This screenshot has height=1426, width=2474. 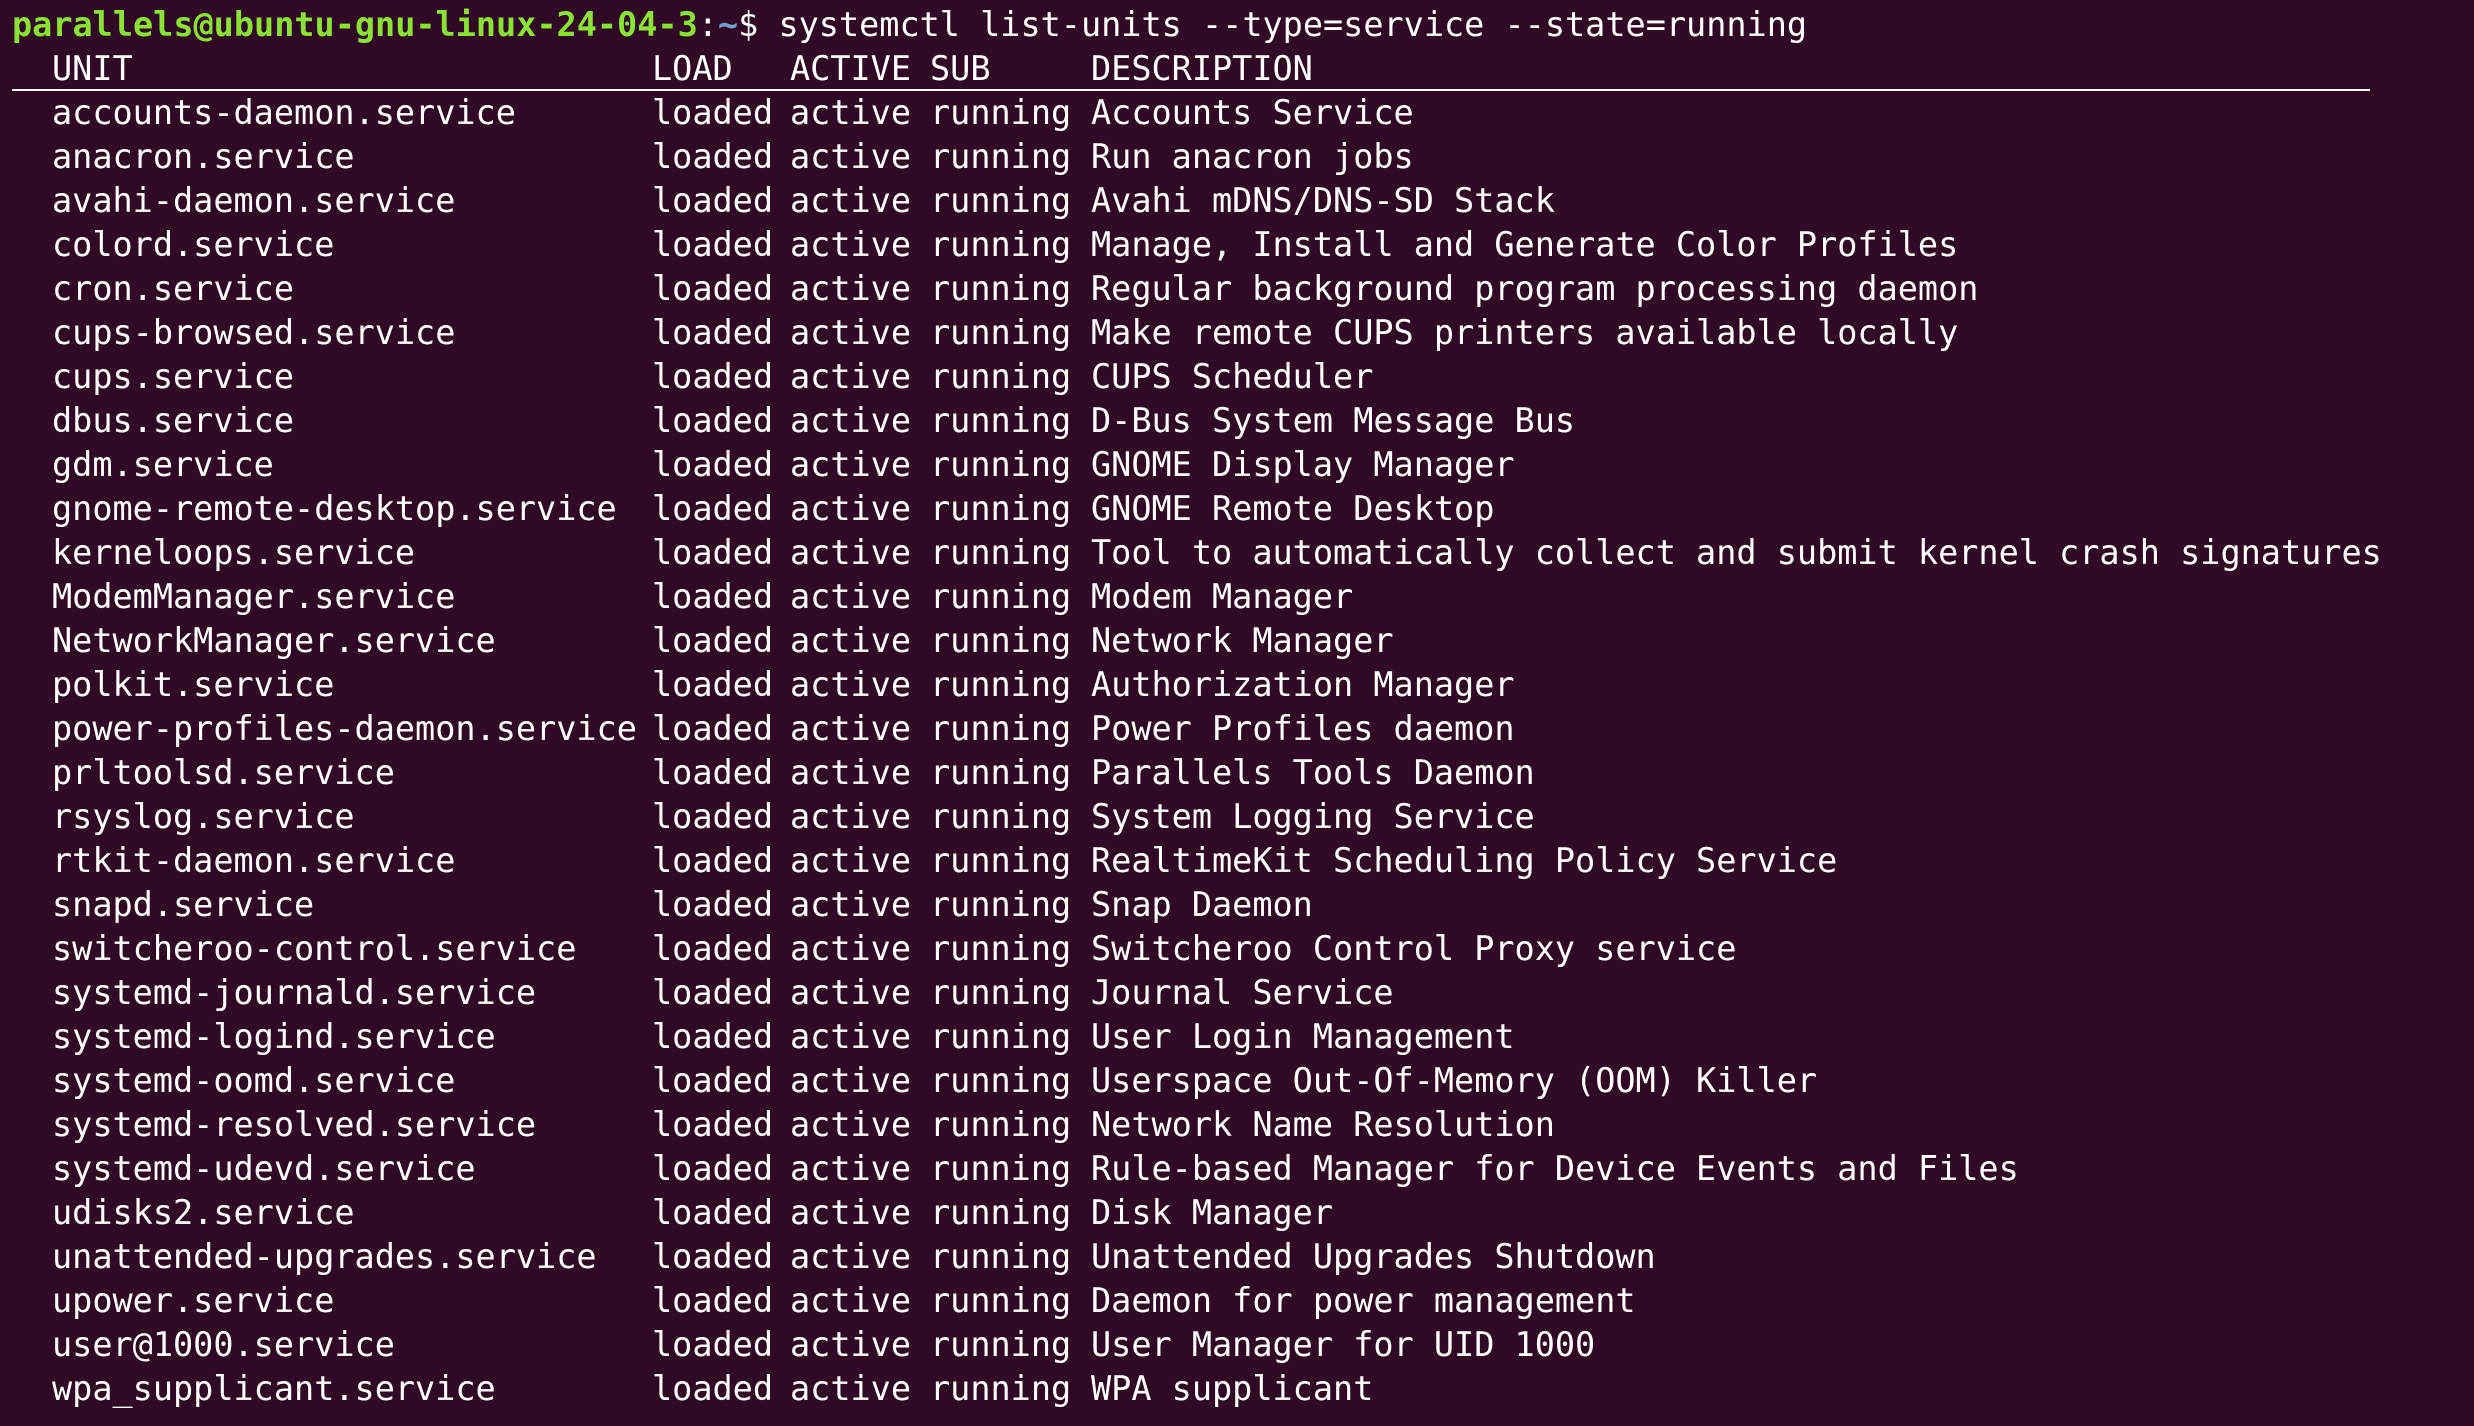 I want to click on unit-cell: user@1000.service, so click(x=223, y=1344).